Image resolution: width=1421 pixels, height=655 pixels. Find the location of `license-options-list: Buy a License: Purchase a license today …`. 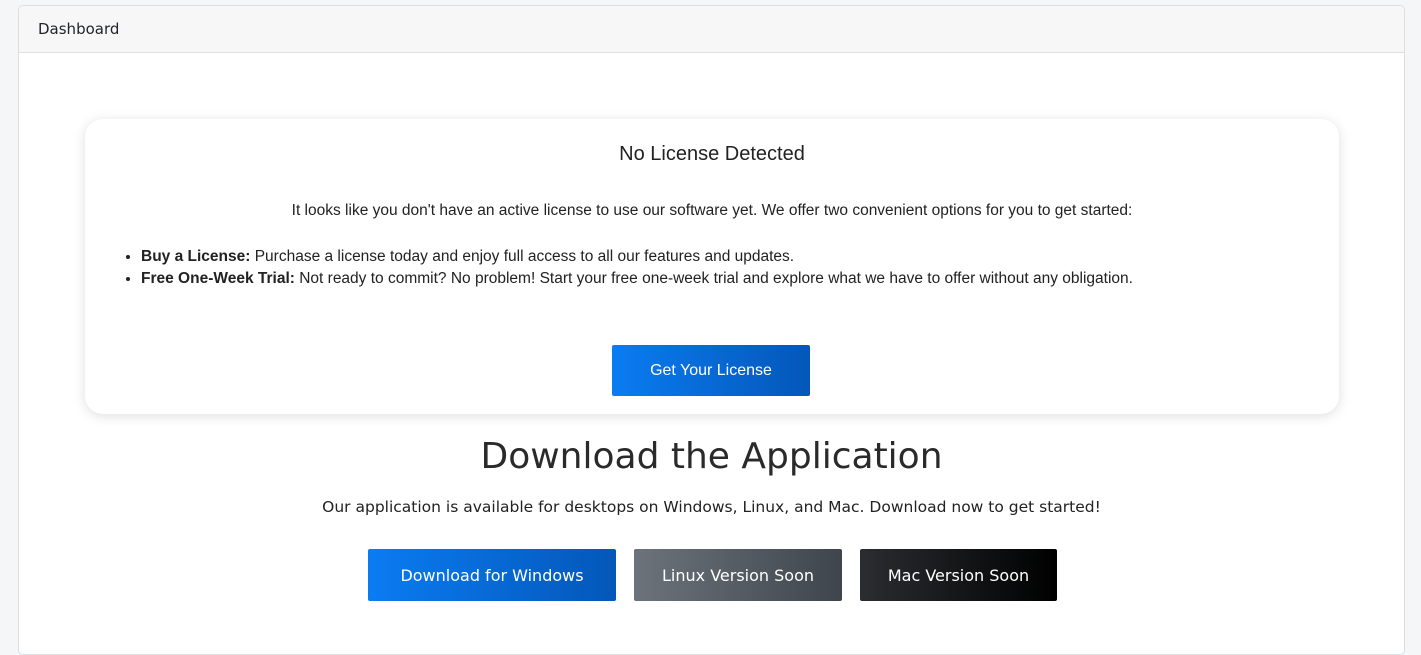

license-options-list: Buy a License: Purchase a license today … is located at coordinates (702, 268).